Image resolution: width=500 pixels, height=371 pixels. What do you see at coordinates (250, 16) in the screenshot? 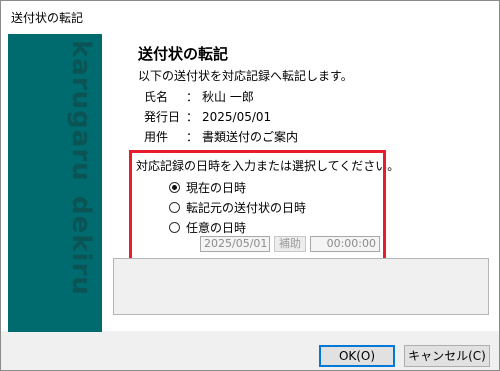
I see `title-bar: 送付状の転記` at bounding box center [250, 16].